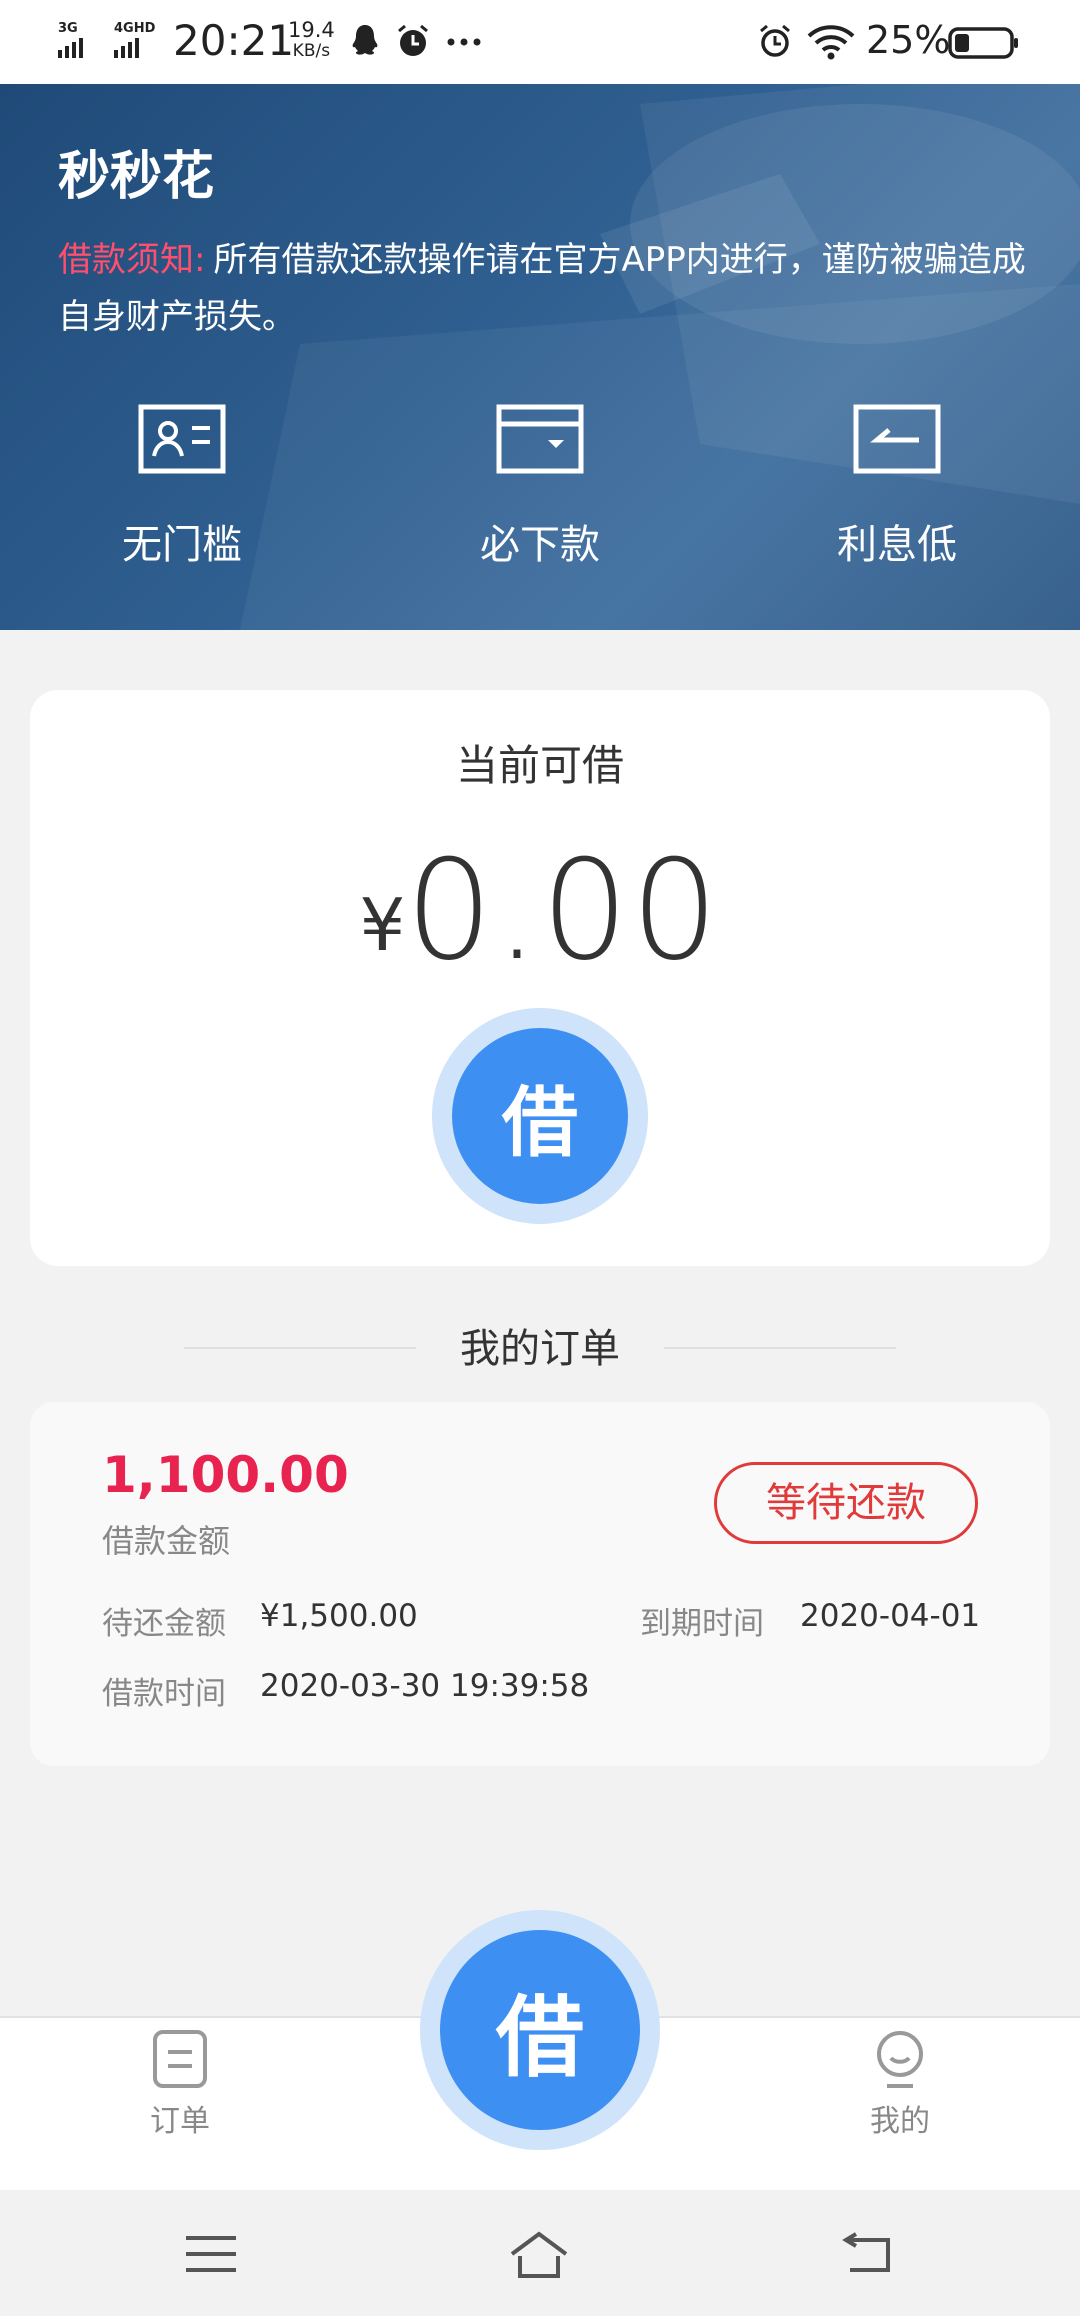  What do you see at coordinates (890, 1616) in the screenshot?
I see `due-date-value: 2020-04-01` at bounding box center [890, 1616].